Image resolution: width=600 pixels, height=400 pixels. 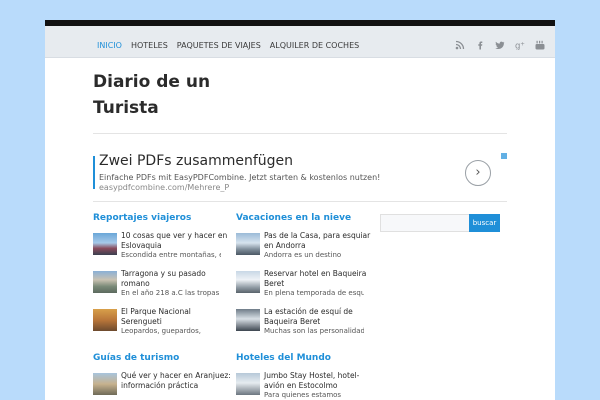 I want to click on site-title-line2: Turista, so click(x=126, y=108).